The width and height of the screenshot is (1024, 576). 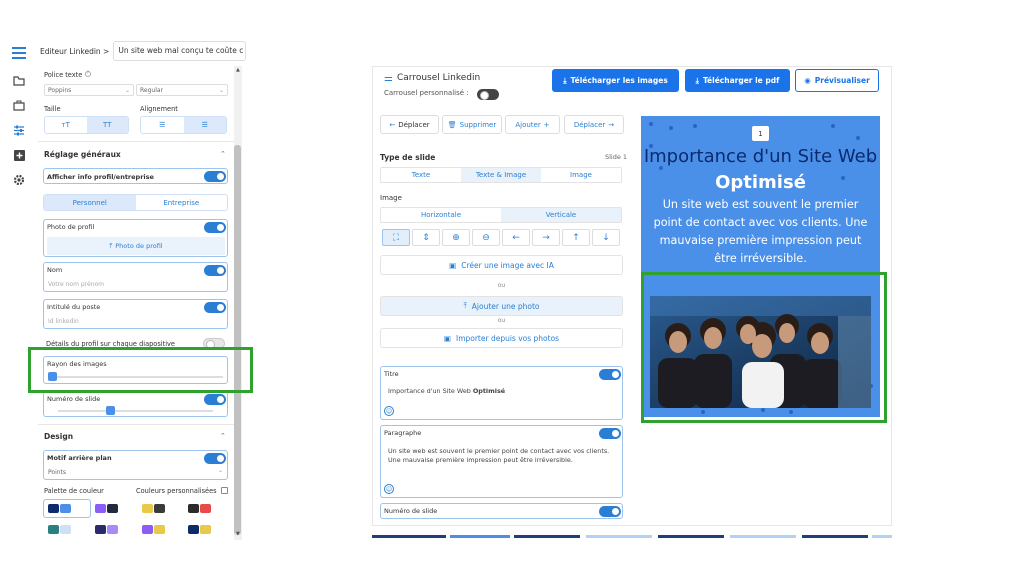 What do you see at coordinates (58, 436) in the screenshot?
I see `design-header: Design` at bounding box center [58, 436].